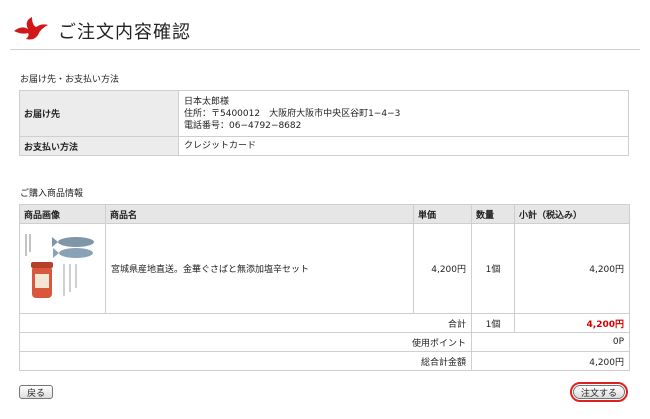 Image resolution: width=650 pixels, height=419 pixels. What do you see at coordinates (493, 323) in the screenshot?
I see `total-qty: 1個` at bounding box center [493, 323].